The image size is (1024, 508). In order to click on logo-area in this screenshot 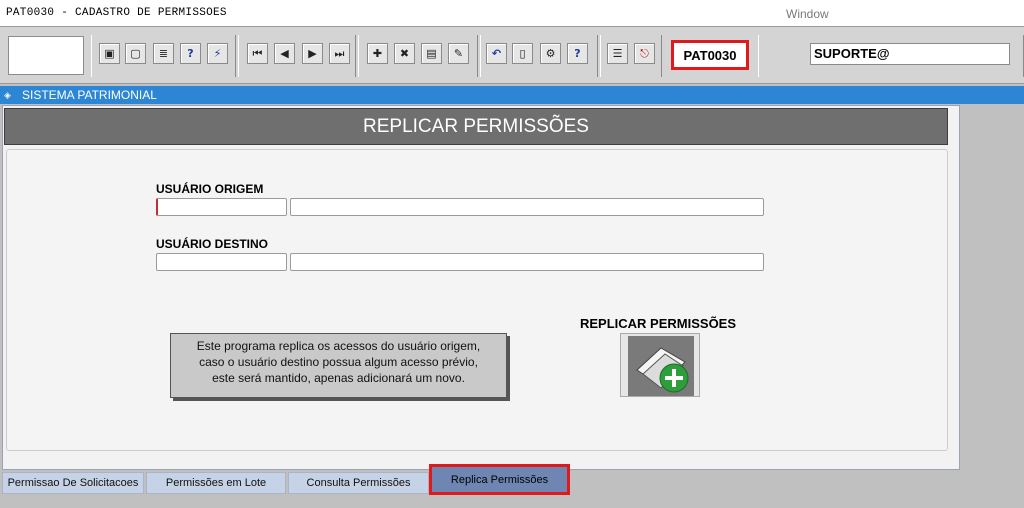, I will do `click(46, 55)`.